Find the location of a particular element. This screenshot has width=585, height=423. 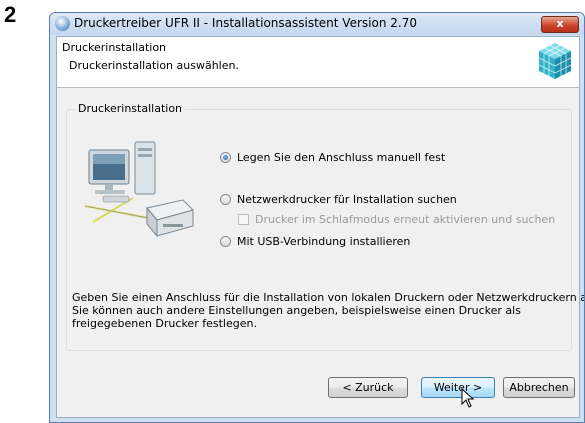

back-button: < Zurück is located at coordinates (368, 387).